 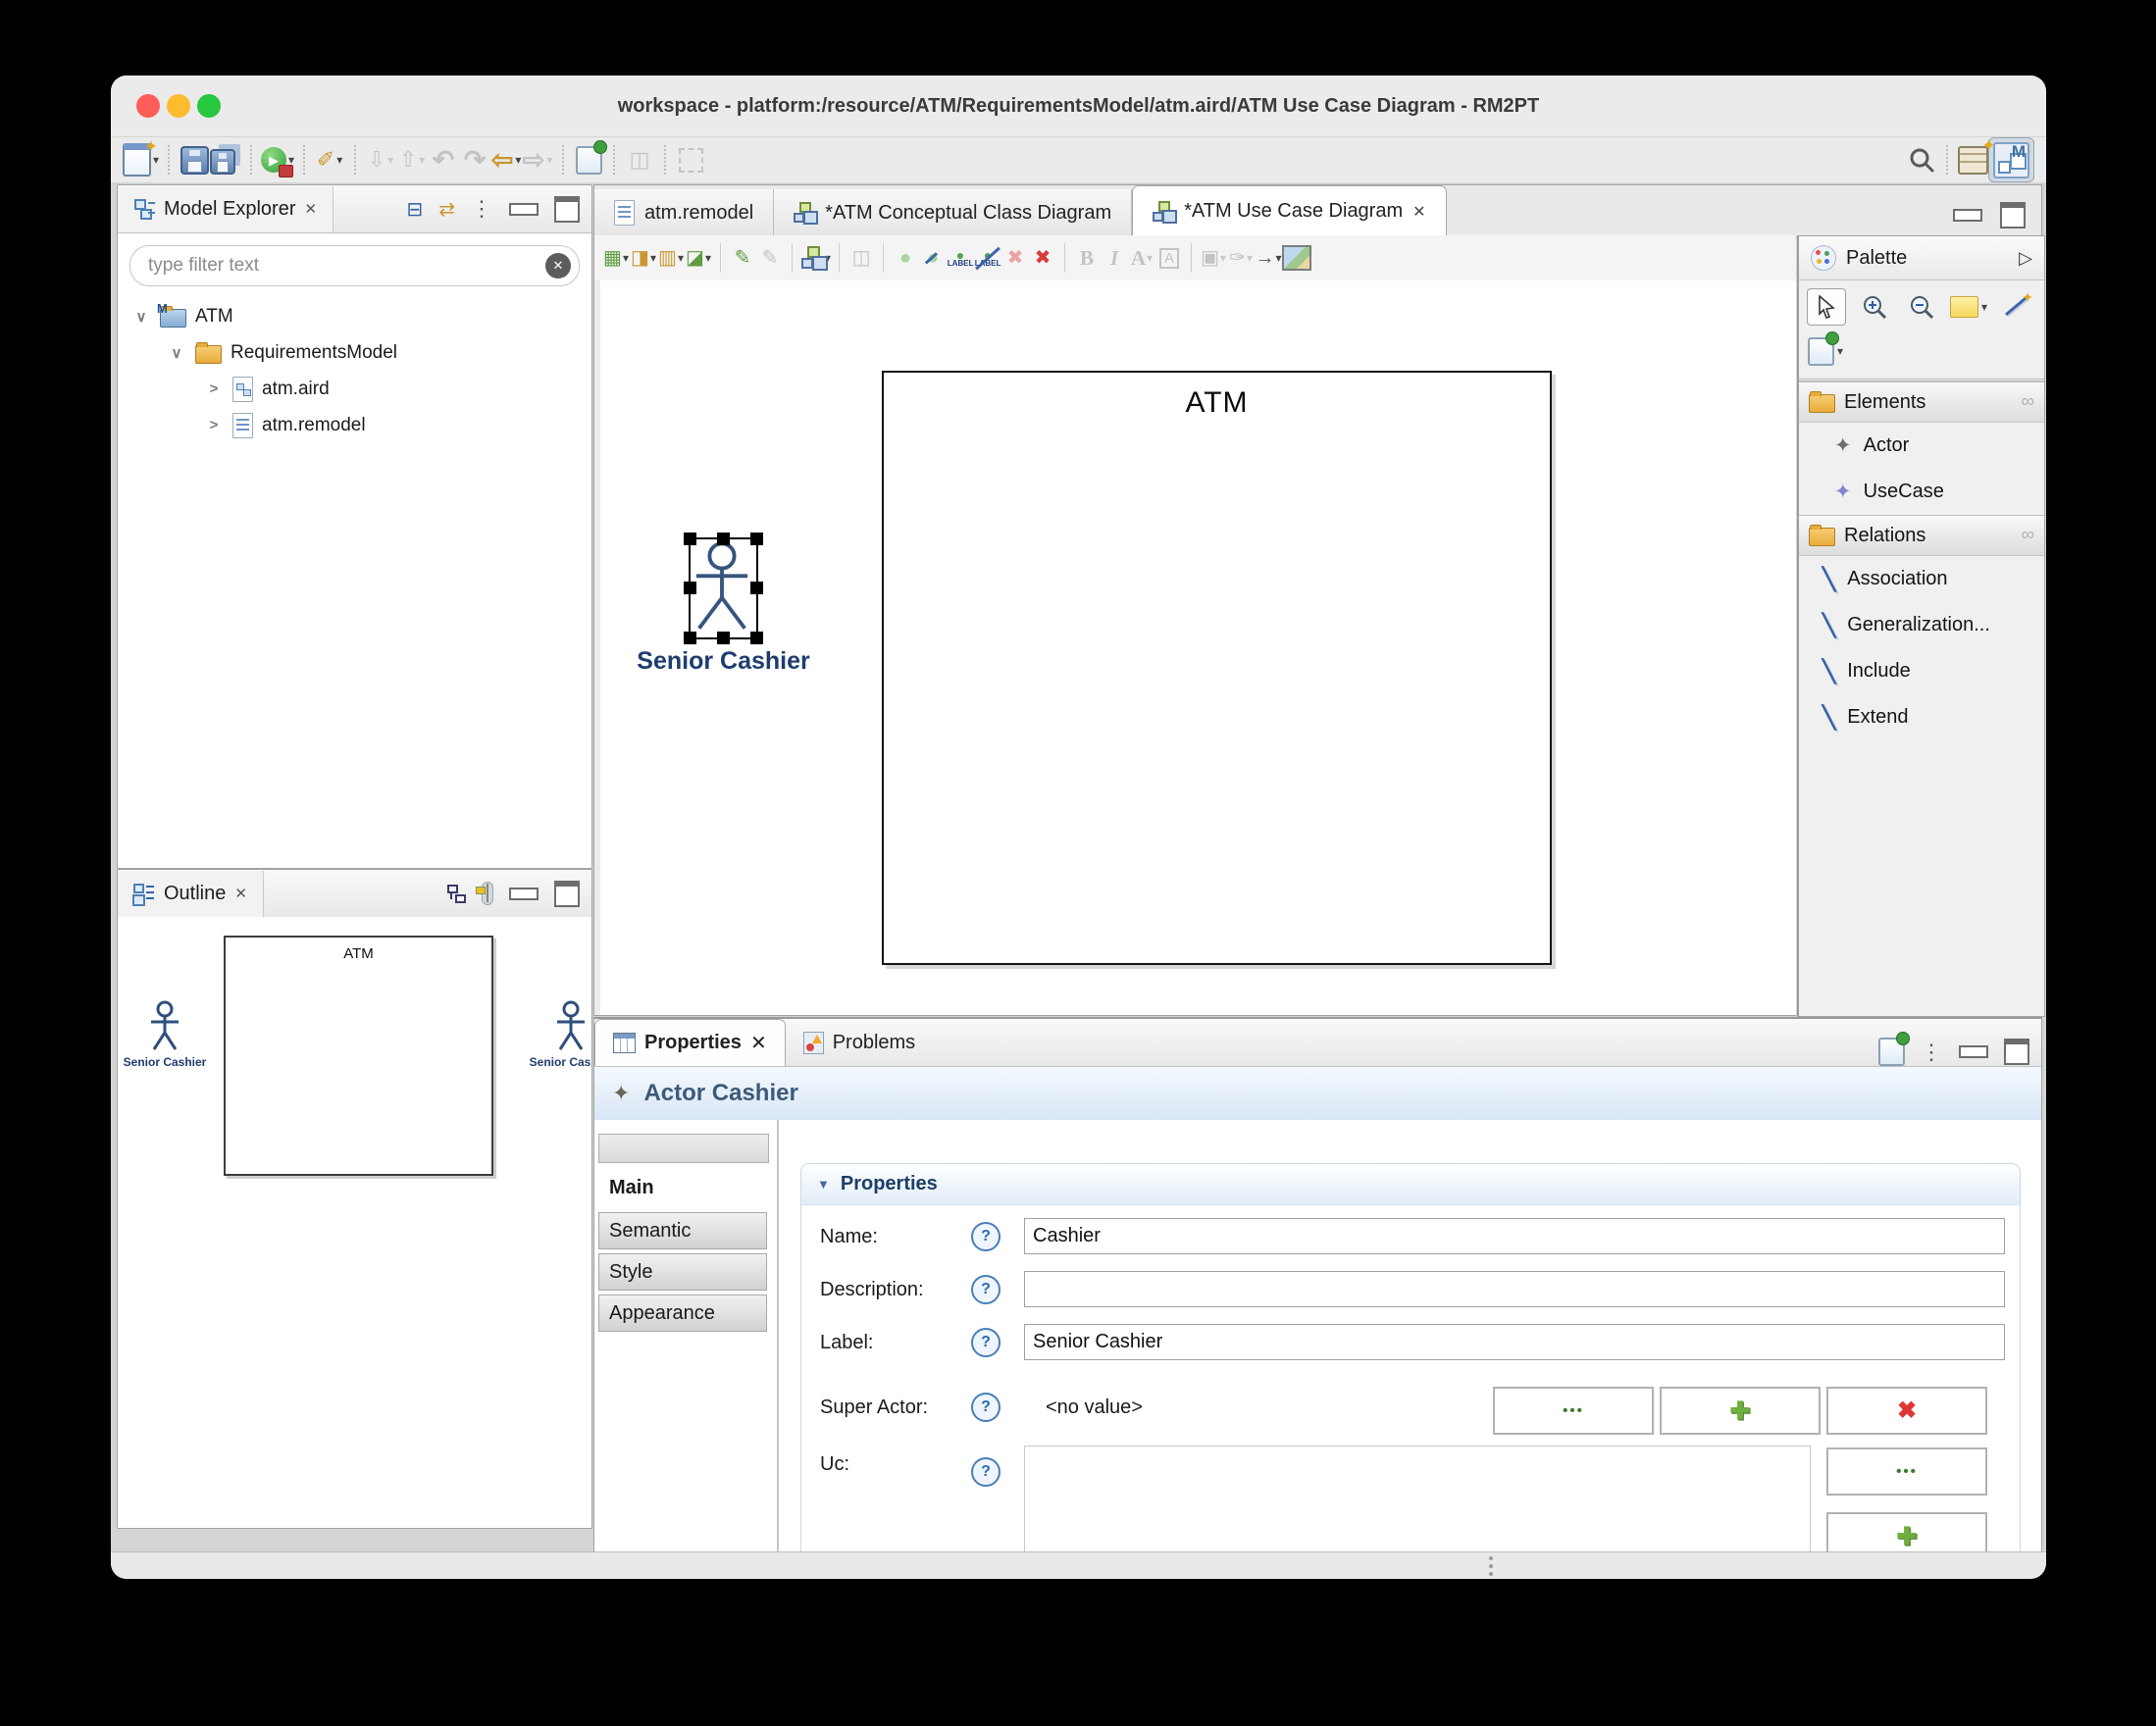 I want to click on super-actor-add-button: ✚, so click(x=1740, y=1411).